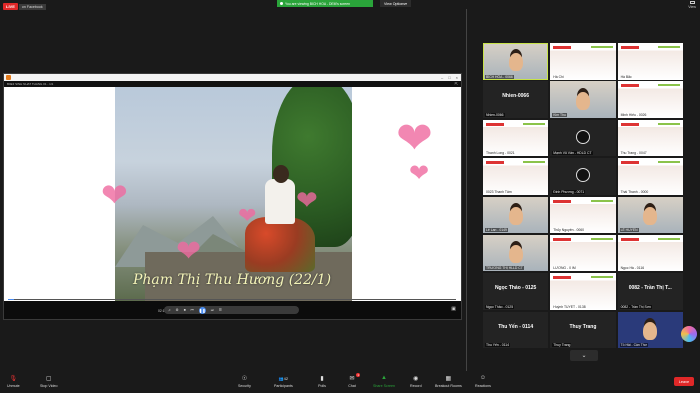  Describe the element at coordinates (416, 386) in the screenshot. I see `record-label: Record` at that location.